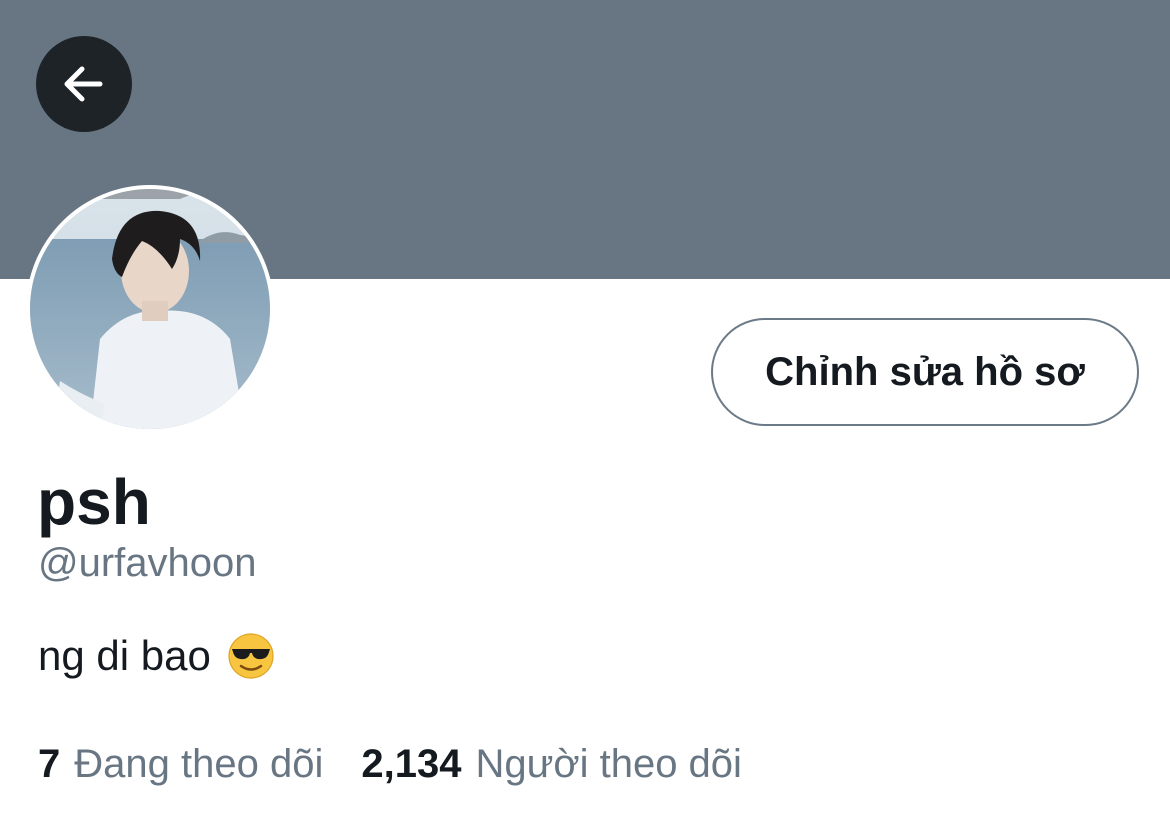  What do you see at coordinates (94, 502) in the screenshot?
I see `display-name: psh` at bounding box center [94, 502].